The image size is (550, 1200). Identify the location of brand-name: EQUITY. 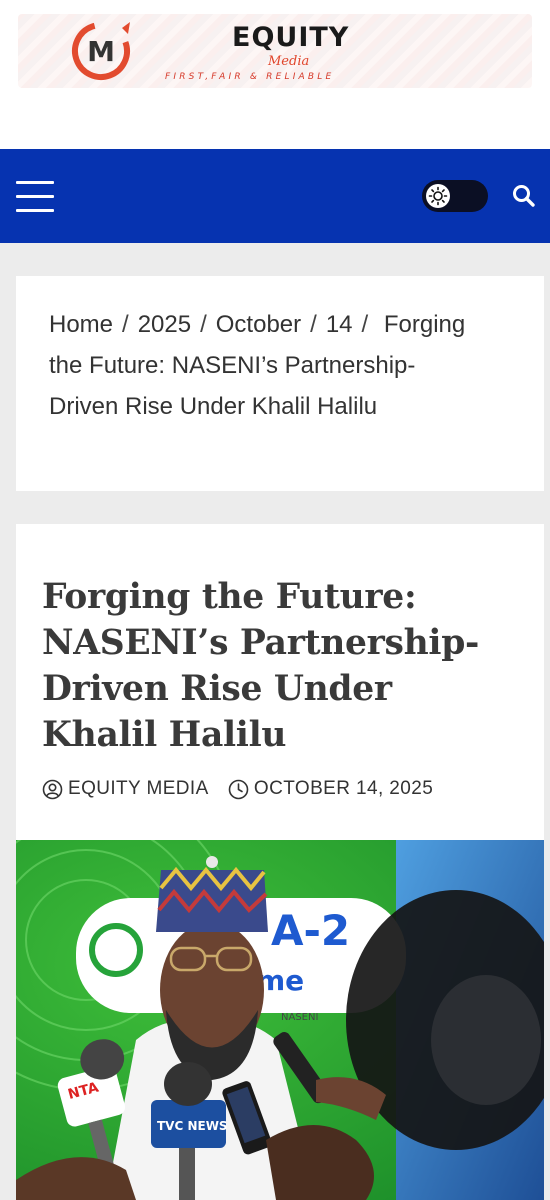
(290, 37).